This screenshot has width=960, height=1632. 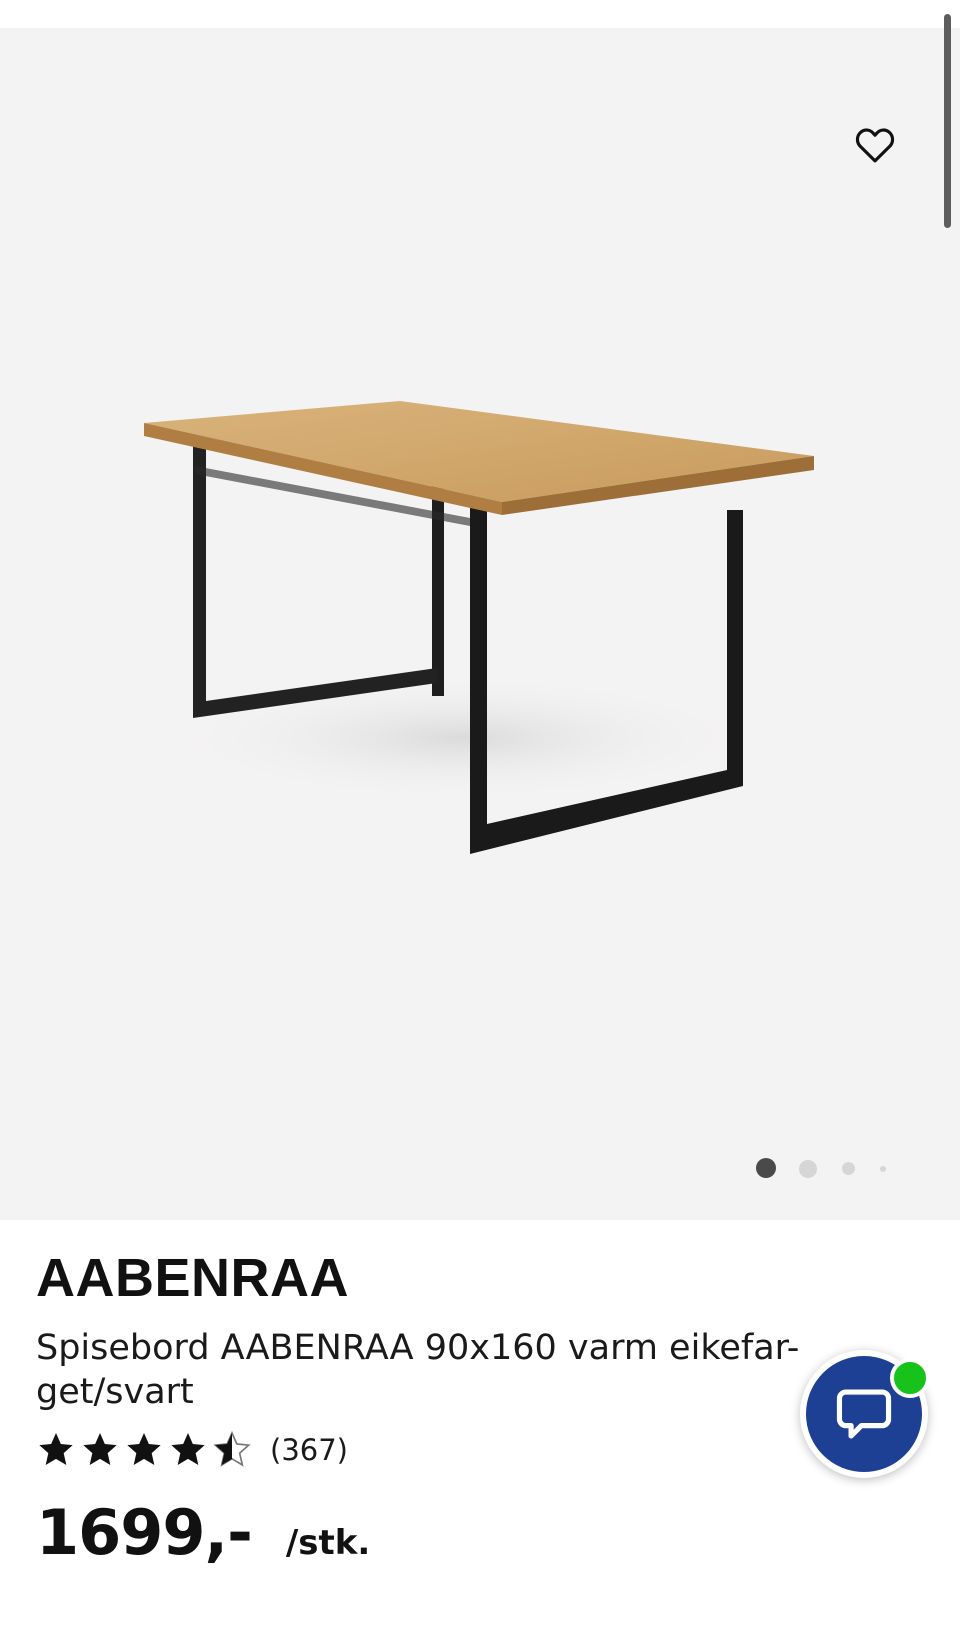 What do you see at coordinates (480, 1167) in the screenshot?
I see `gallery-pagination` at bounding box center [480, 1167].